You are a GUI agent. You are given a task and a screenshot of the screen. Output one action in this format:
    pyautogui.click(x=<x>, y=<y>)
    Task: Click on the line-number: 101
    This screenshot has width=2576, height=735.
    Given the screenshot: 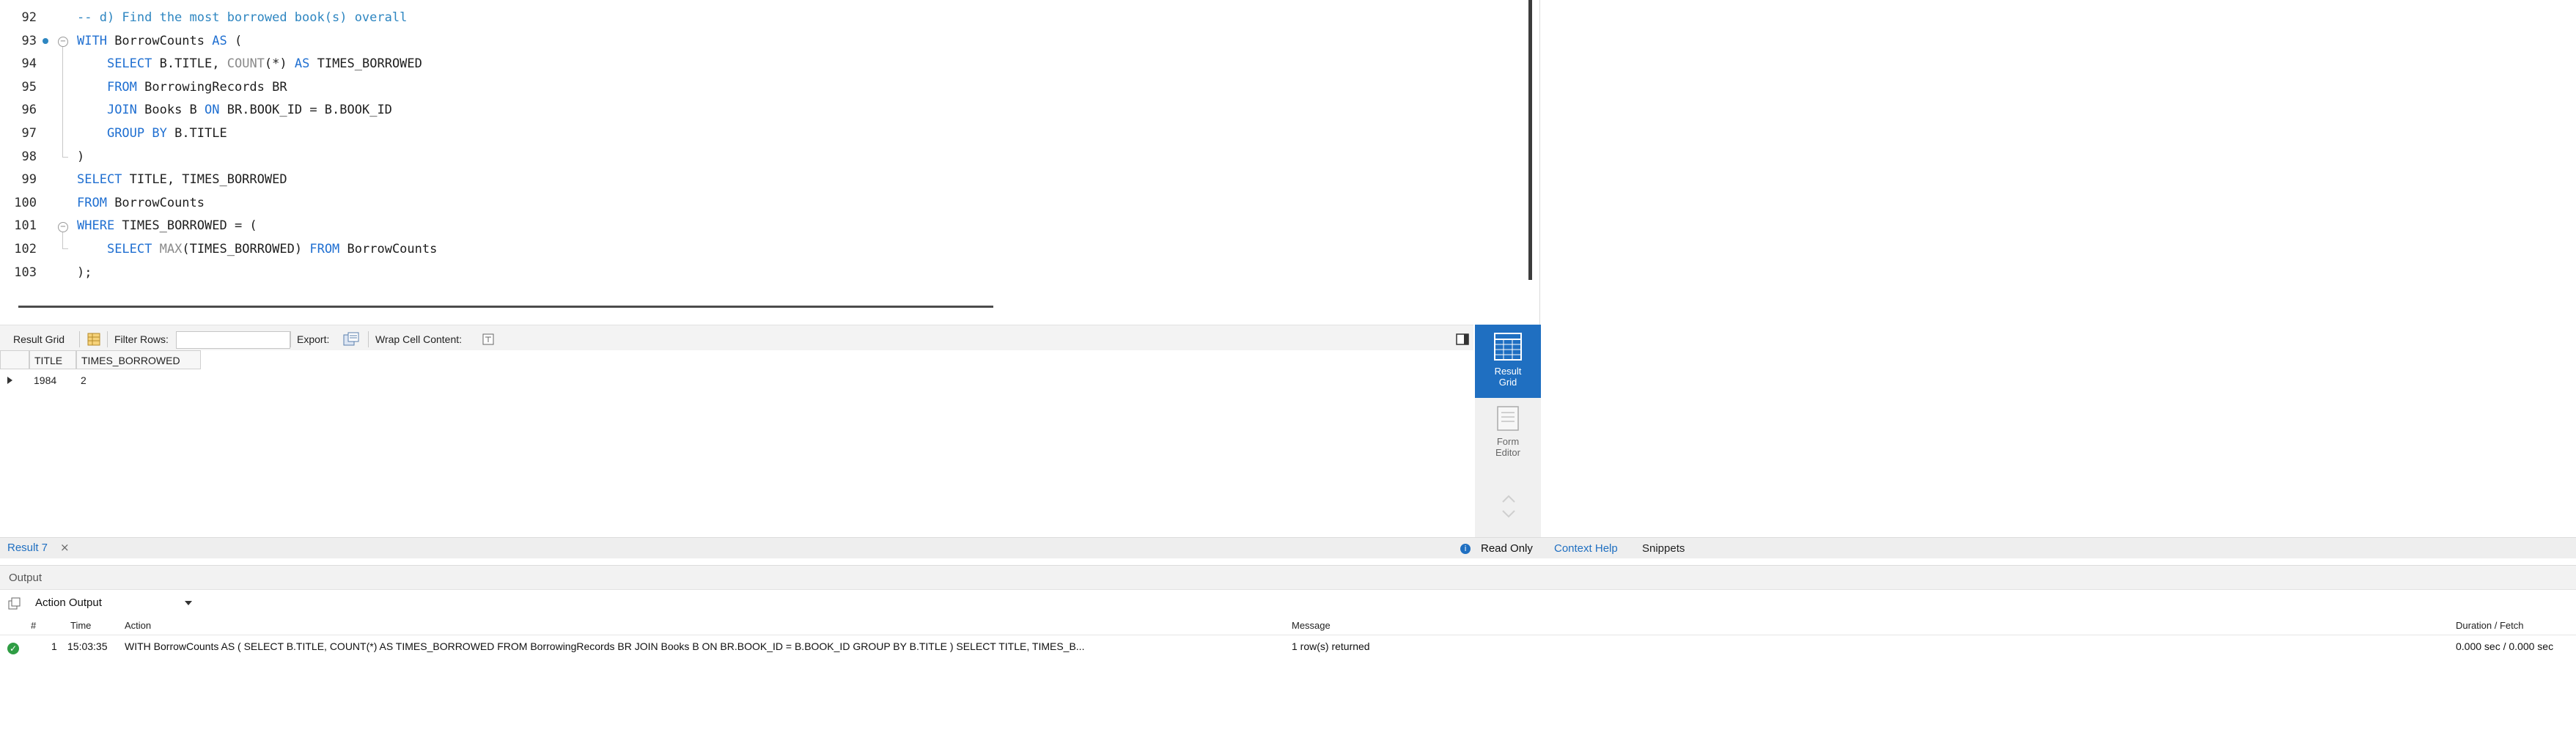 What is the action you would take?
    pyautogui.click(x=25, y=226)
    